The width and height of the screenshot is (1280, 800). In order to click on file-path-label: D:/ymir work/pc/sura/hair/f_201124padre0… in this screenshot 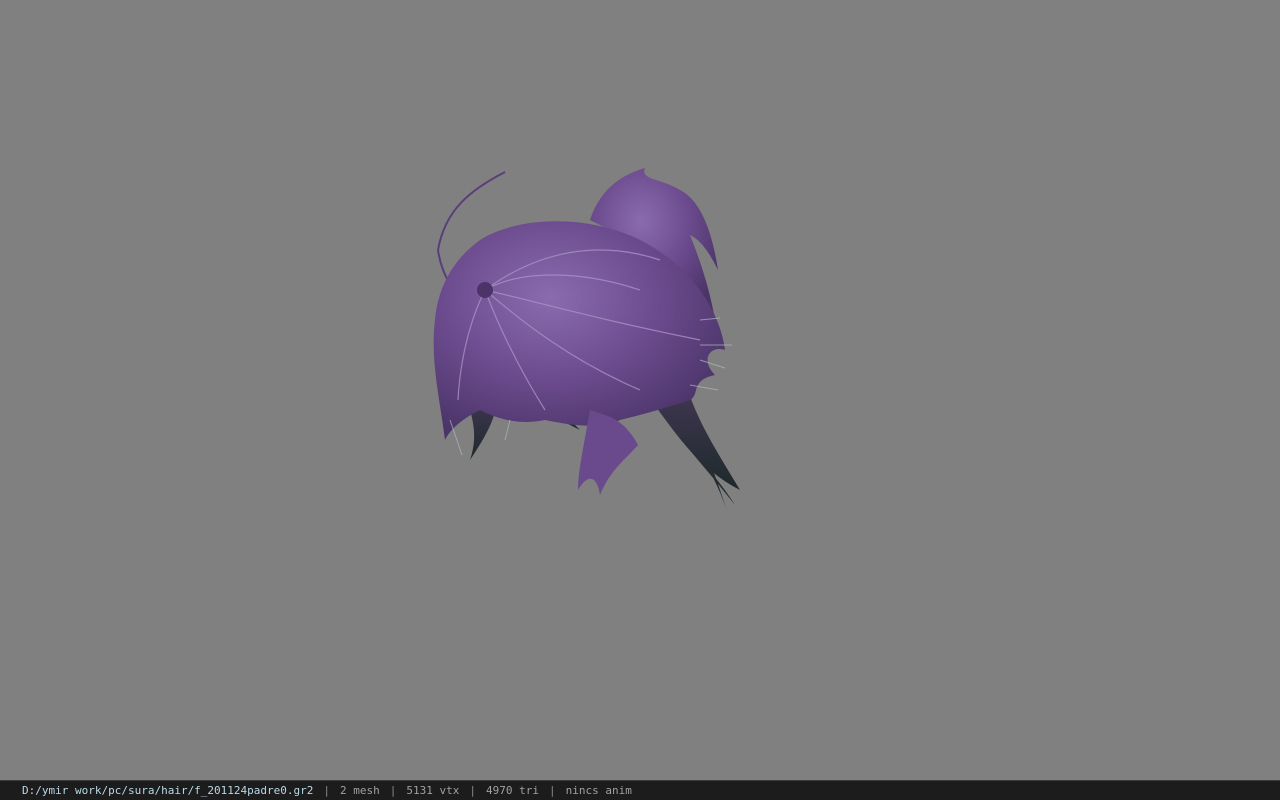, I will do `click(168, 790)`.